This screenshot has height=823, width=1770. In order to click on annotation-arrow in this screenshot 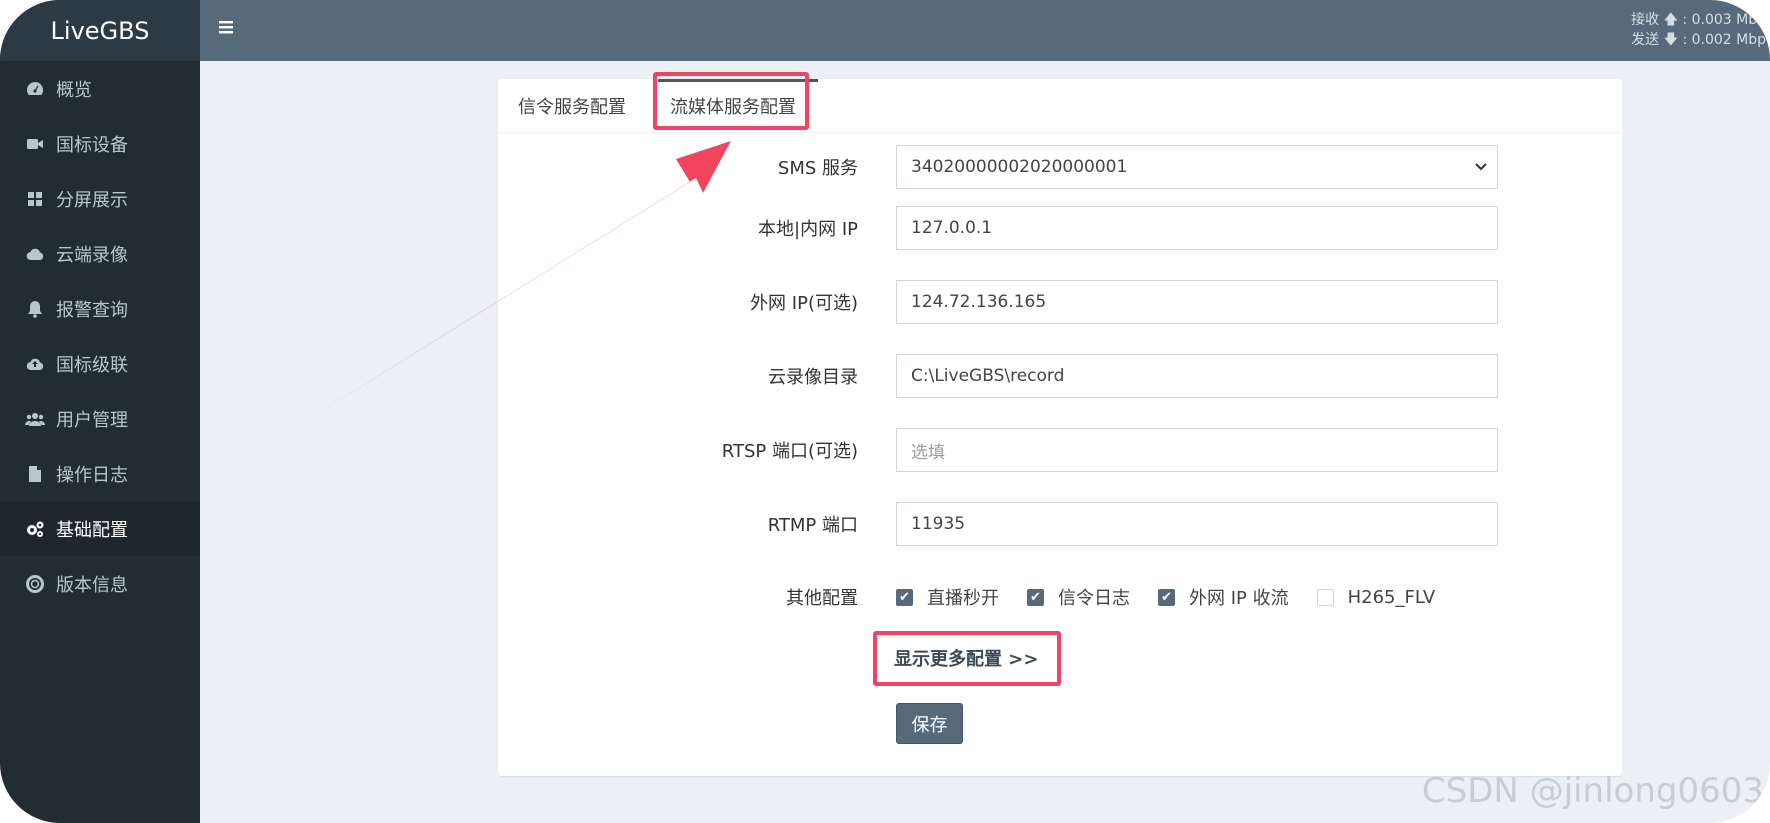, I will do `click(448, 324)`.